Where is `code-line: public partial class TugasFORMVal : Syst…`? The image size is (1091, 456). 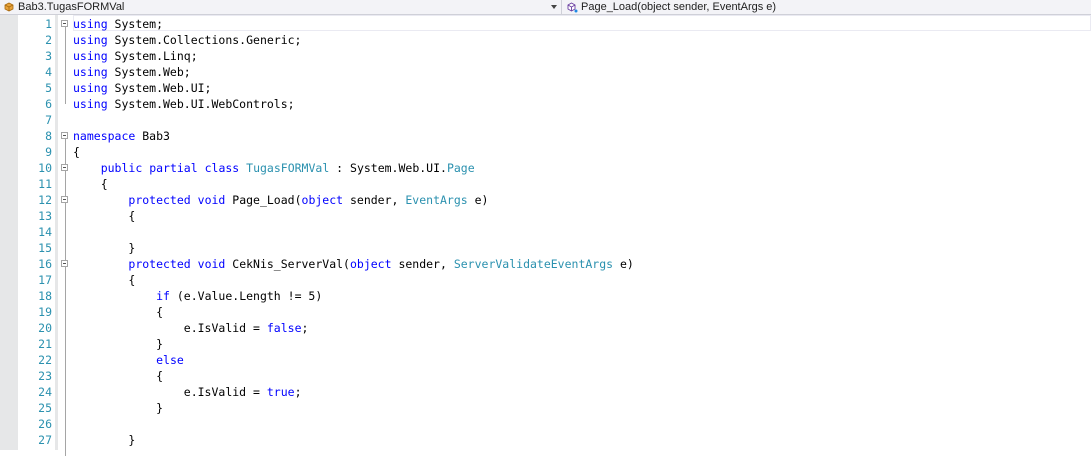 code-line: public partial class TugasFORMVal : Syst… is located at coordinates (274, 168).